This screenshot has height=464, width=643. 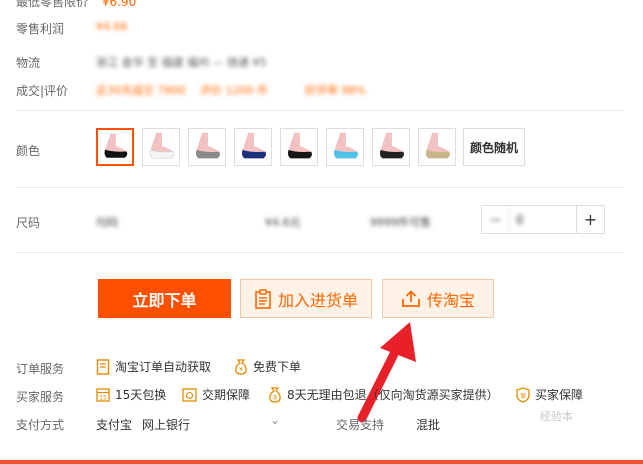 What do you see at coordinates (253, 147) in the screenshot?
I see `swatch-navy` at bounding box center [253, 147].